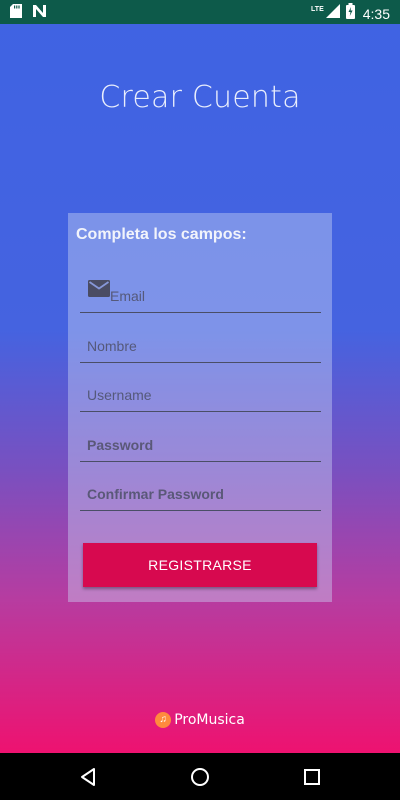 The image size is (400, 800). What do you see at coordinates (376, 13) in the screenshot?
I see `clock: 4:35` at bounding box center [376, 13].